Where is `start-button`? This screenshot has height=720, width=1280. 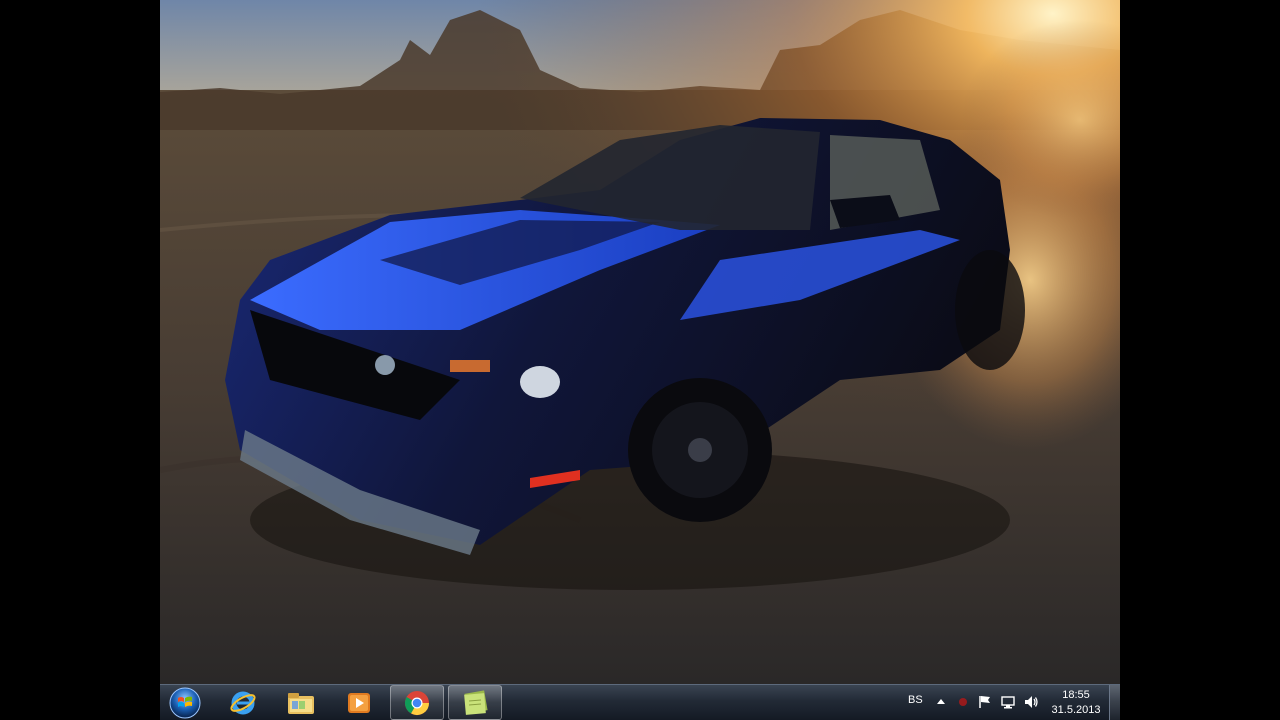 start-button is located at coordinates (185, 702).